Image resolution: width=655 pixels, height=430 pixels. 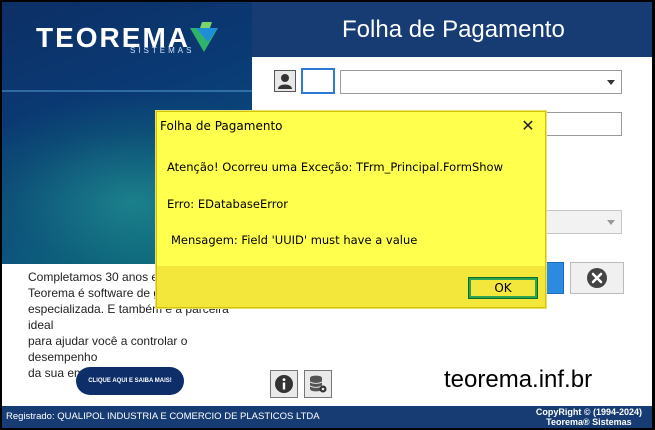 I want to click on dialog-footer: OK, so click(x=351, y=286).